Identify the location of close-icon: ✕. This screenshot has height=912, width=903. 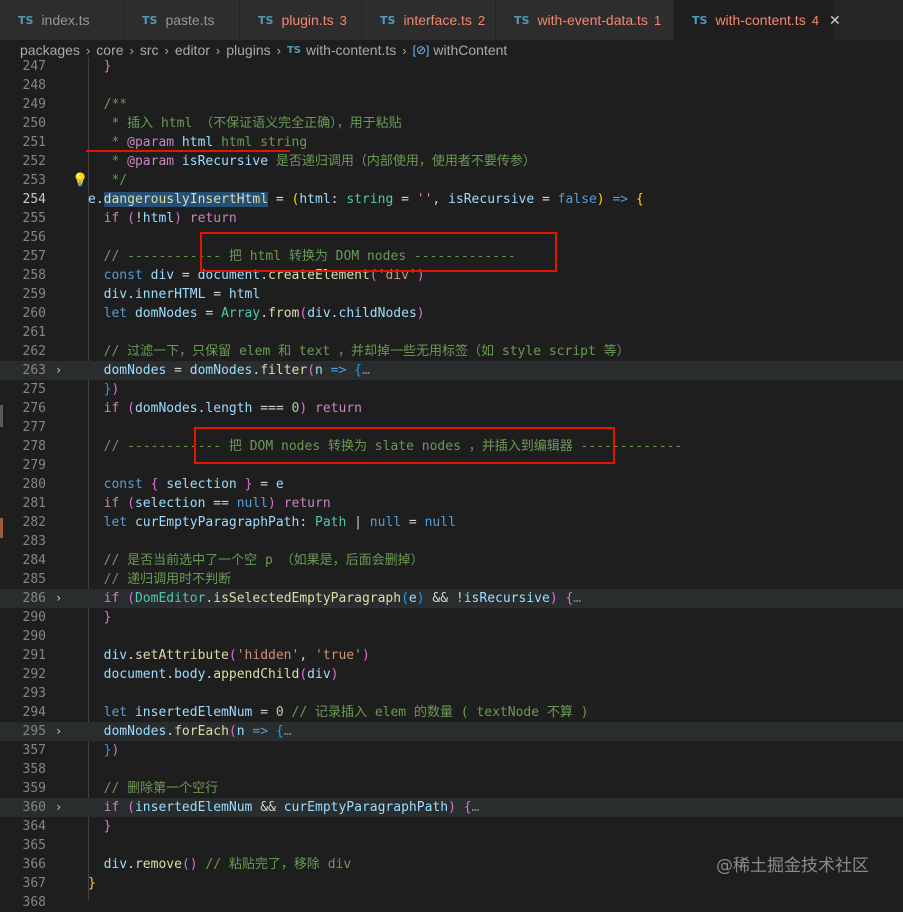
(835, 20).